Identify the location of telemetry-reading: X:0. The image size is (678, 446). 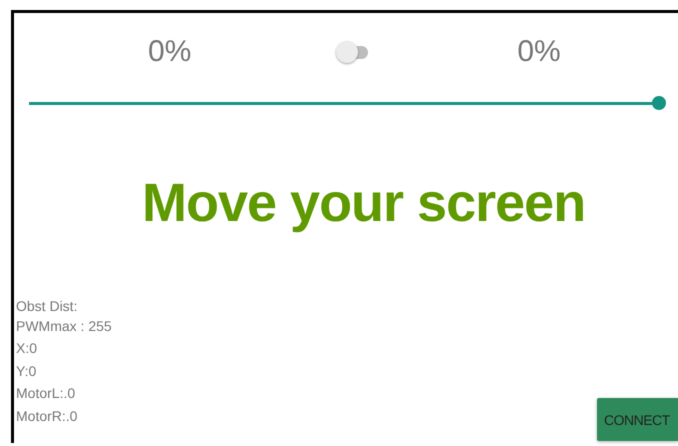
(27, 348).